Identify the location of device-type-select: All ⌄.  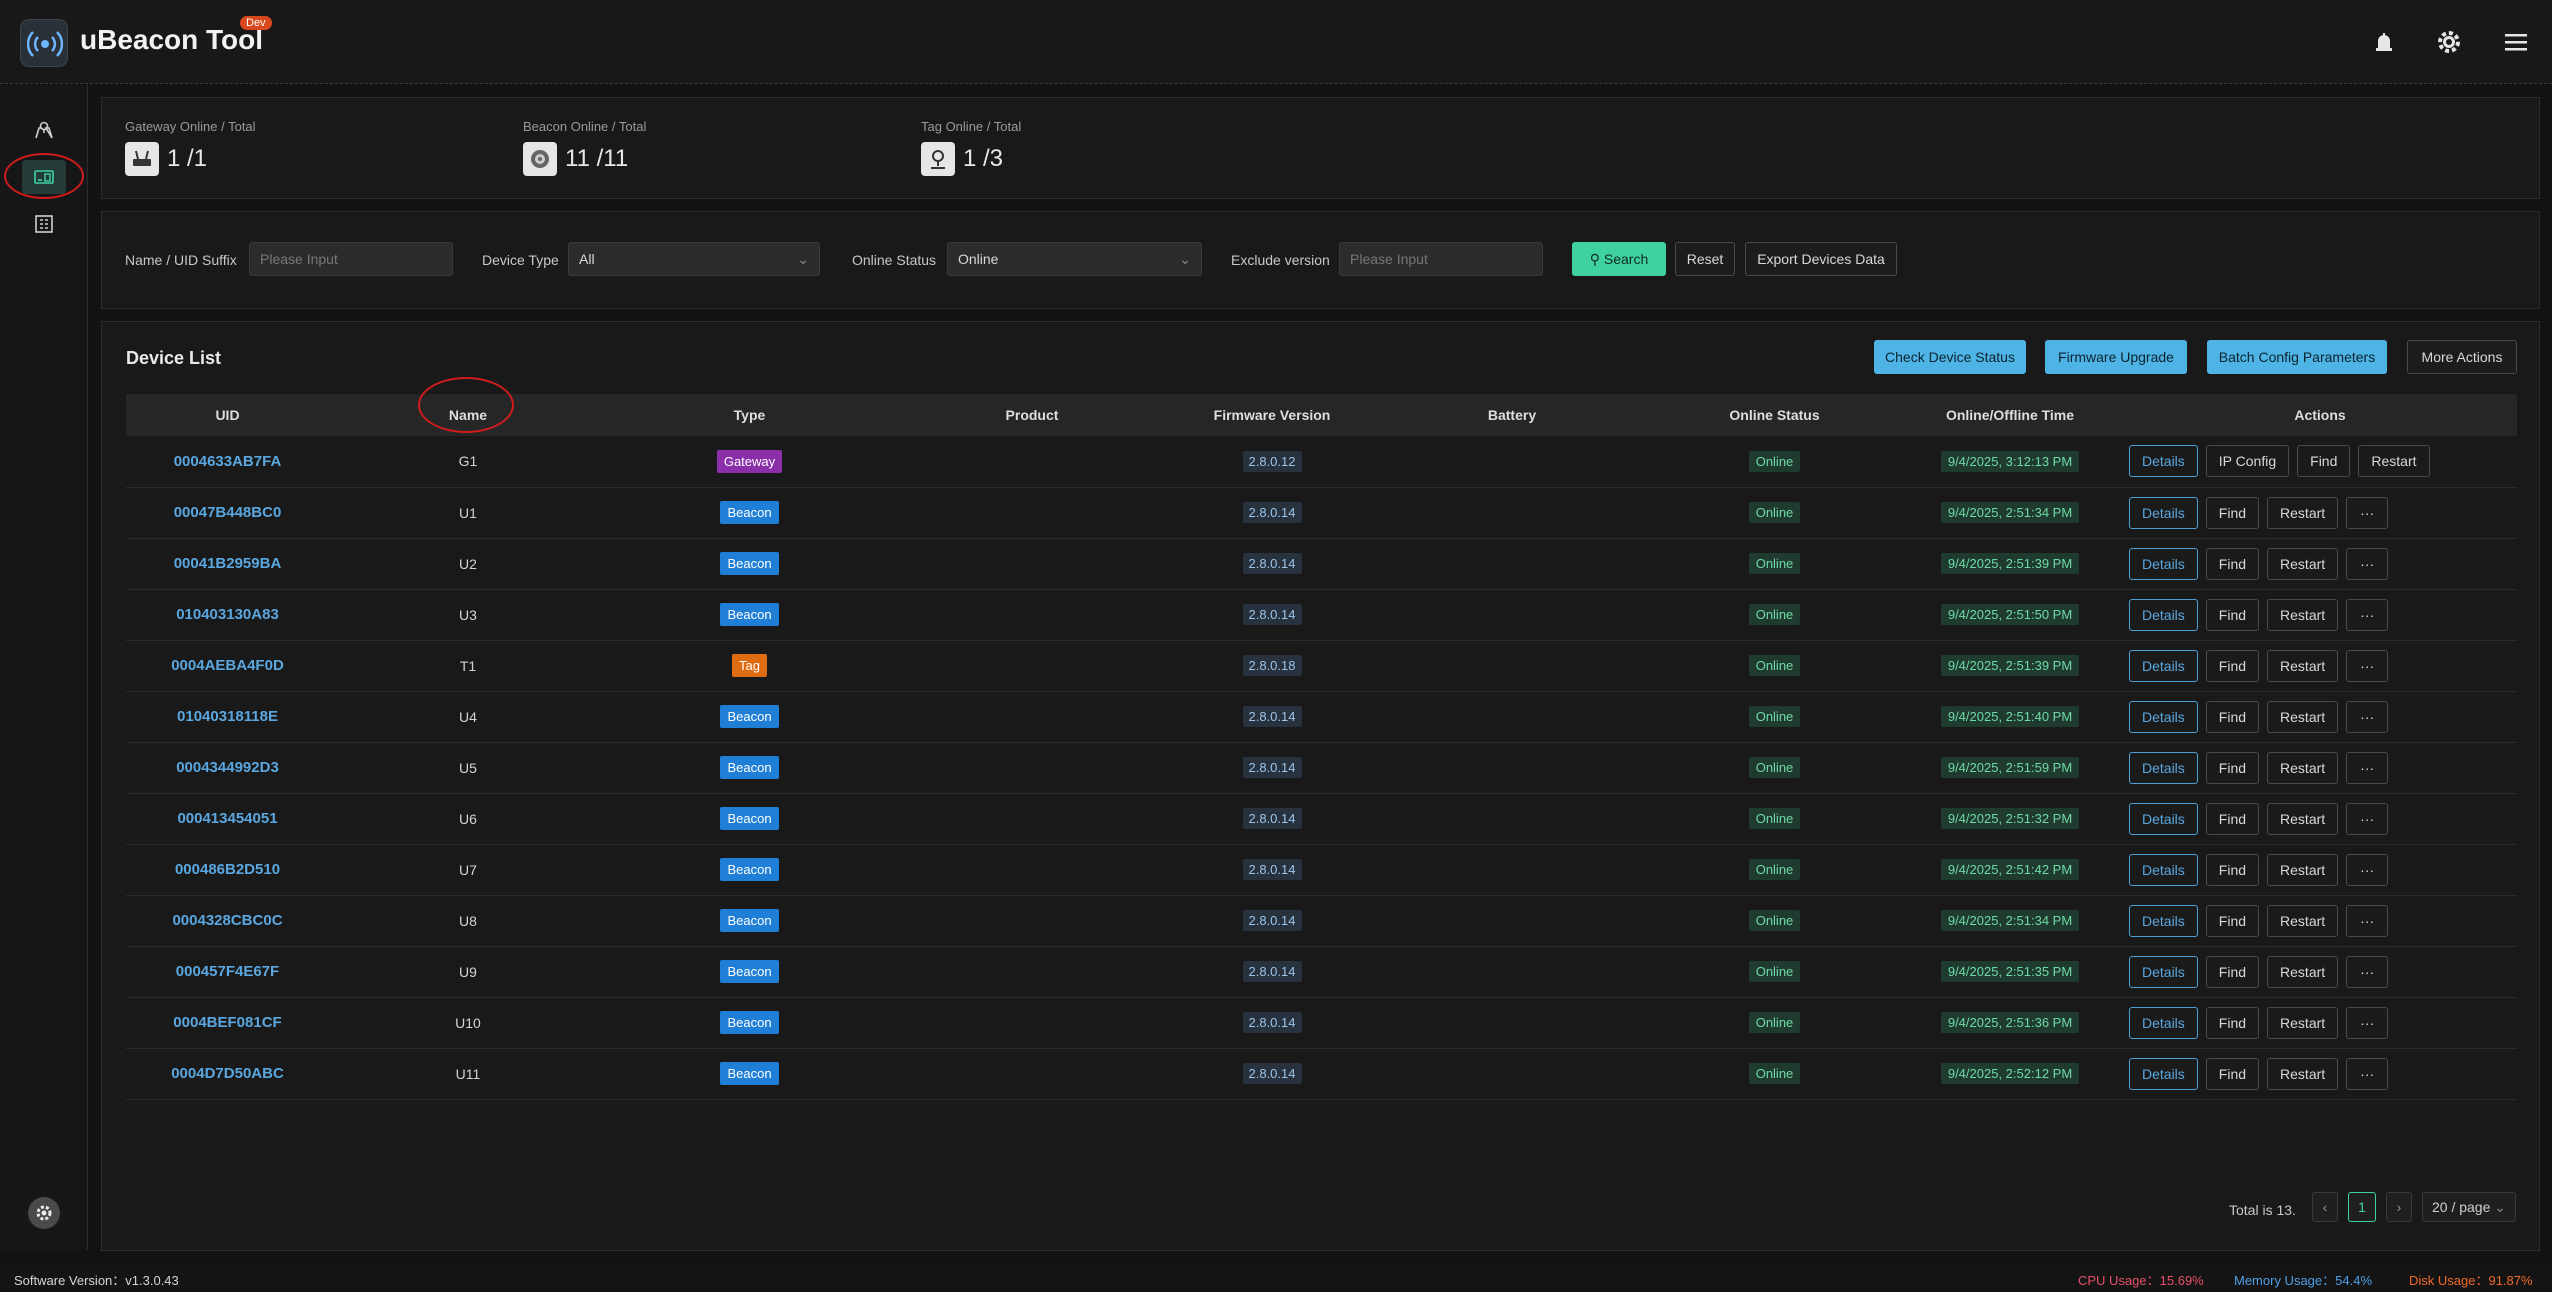
(694, 259).